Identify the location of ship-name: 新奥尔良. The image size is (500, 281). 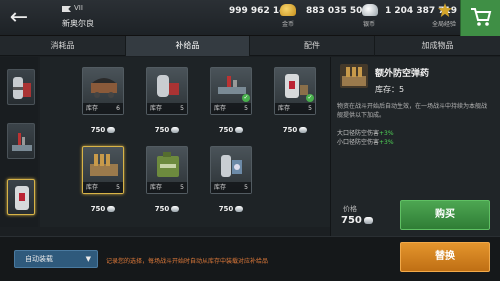
(78, 23).